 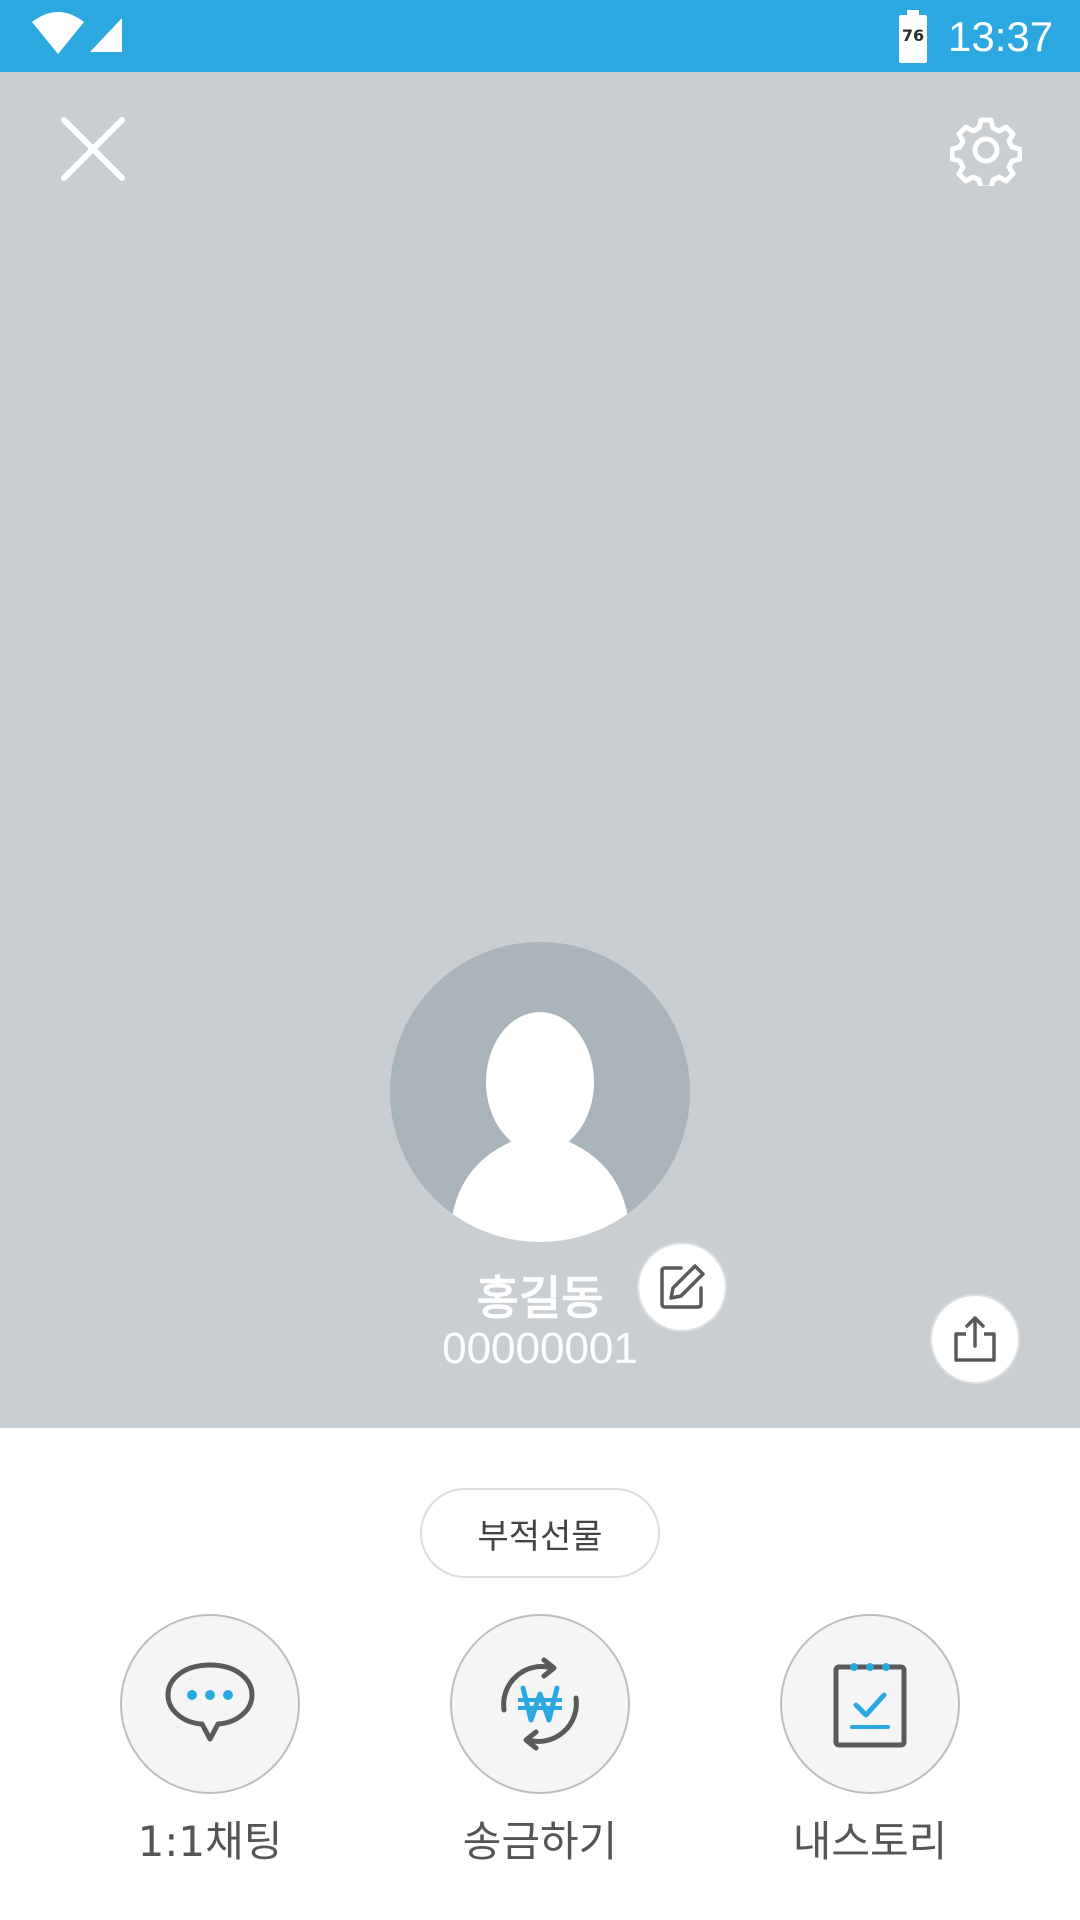 I want to click on my-story-action: 내스토리, so click(x=870, y=1741).